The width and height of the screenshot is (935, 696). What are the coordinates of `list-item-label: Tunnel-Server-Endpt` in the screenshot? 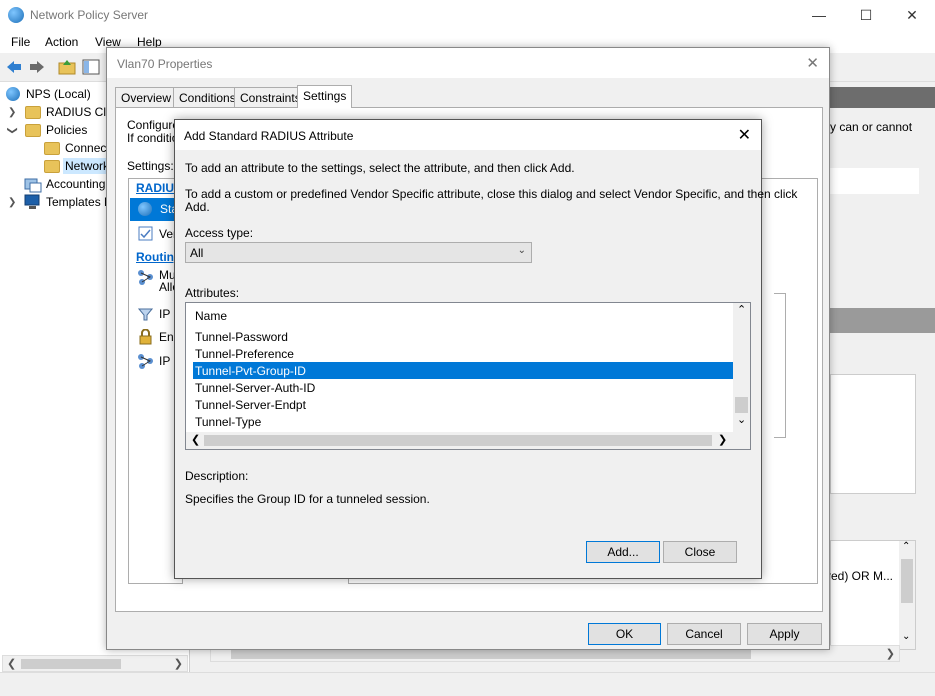 It's located at (250, 405).